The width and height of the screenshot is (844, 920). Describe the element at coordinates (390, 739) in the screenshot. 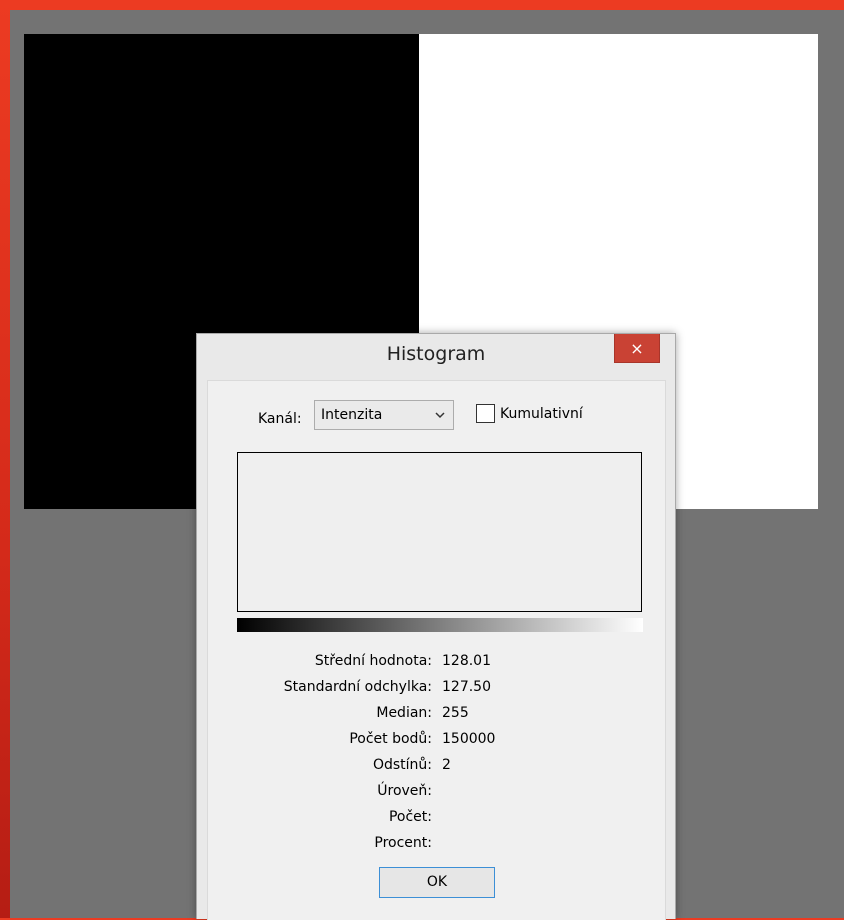

I see `stat-label: Počet bodů:` at that location.